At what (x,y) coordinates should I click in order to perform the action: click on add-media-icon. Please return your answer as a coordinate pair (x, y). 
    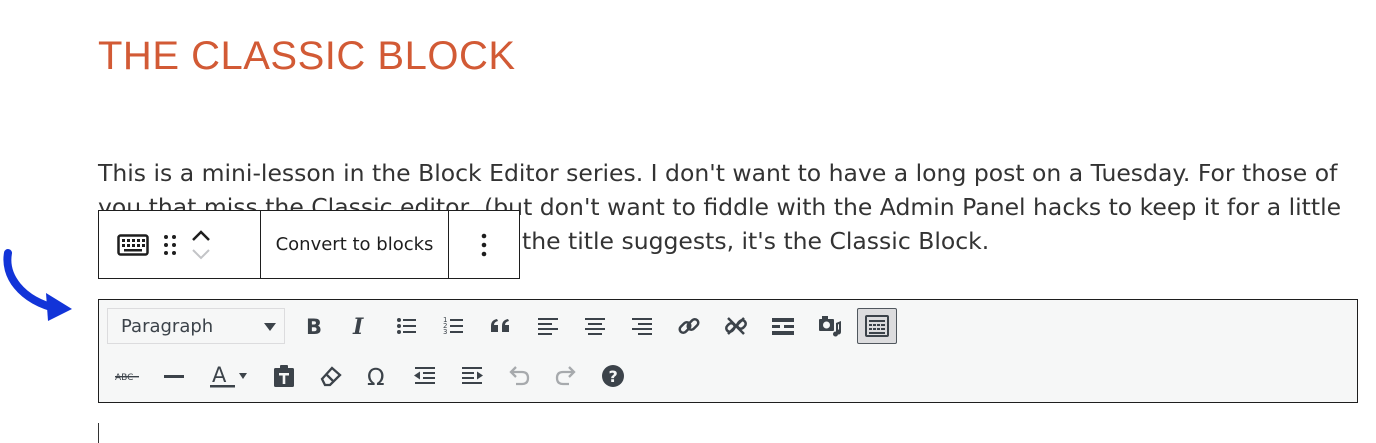
    Looking at the image, I should click on (830, 326).